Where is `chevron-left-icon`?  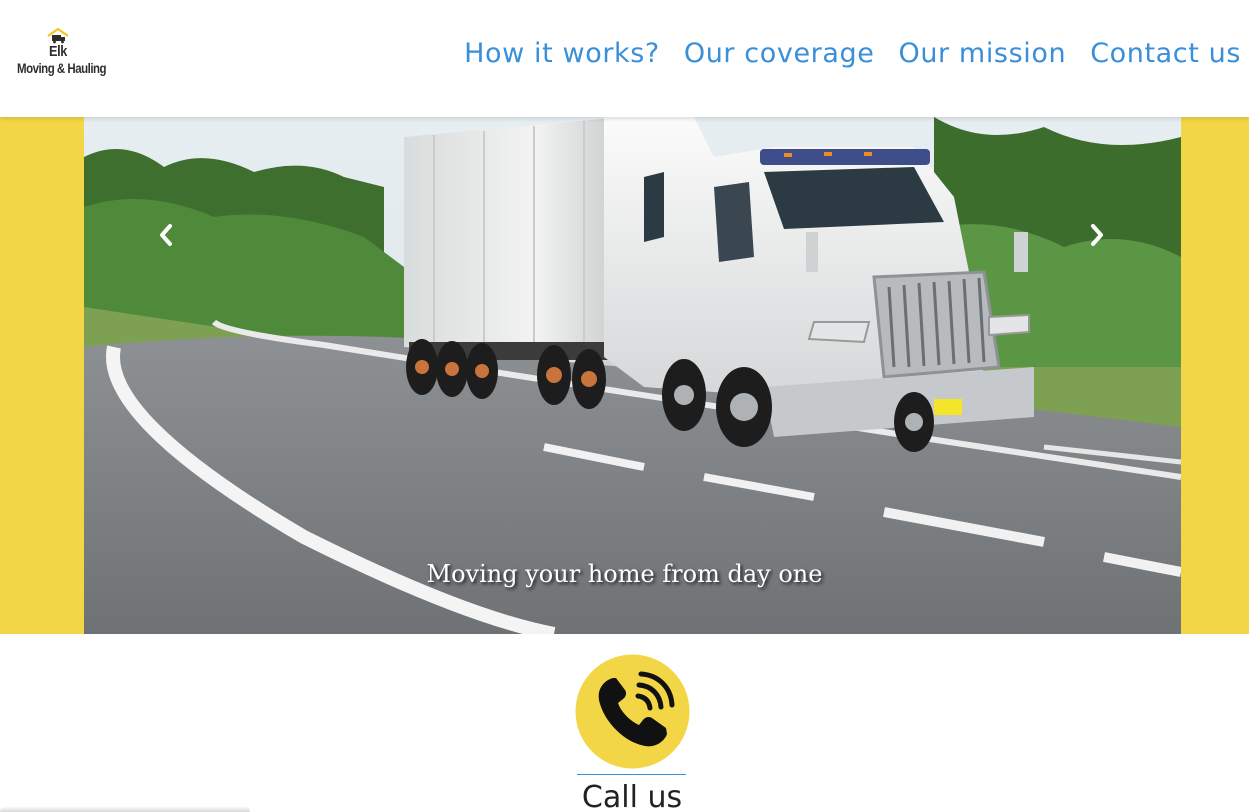
chevron-left-icon is located at coordinates (166, 235).